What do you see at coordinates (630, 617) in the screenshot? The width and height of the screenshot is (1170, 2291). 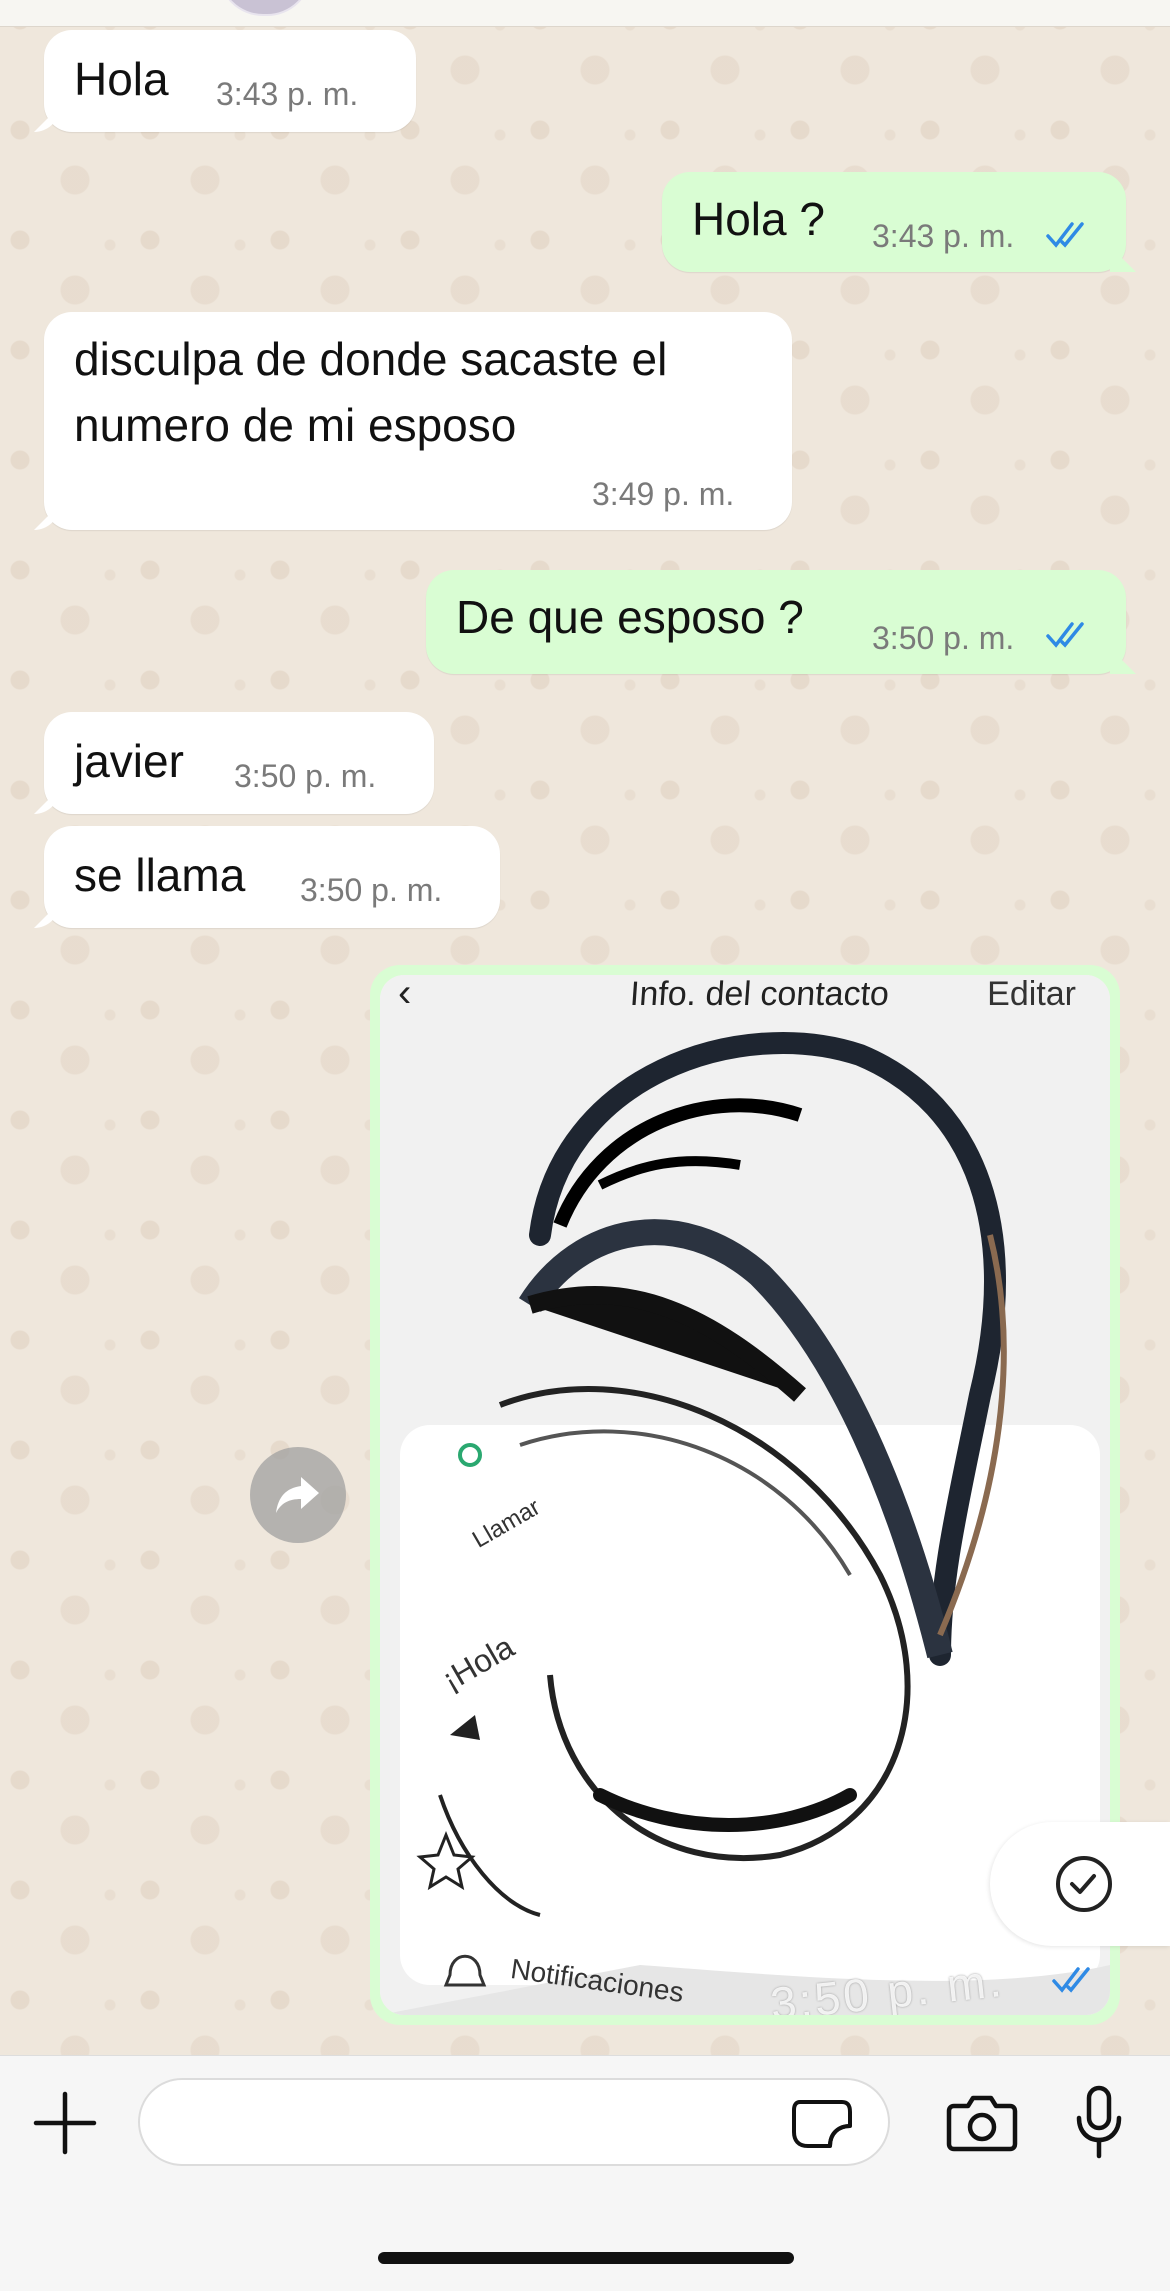 I see `message-text: De que esposo ?` at bounding box center [630, 617].